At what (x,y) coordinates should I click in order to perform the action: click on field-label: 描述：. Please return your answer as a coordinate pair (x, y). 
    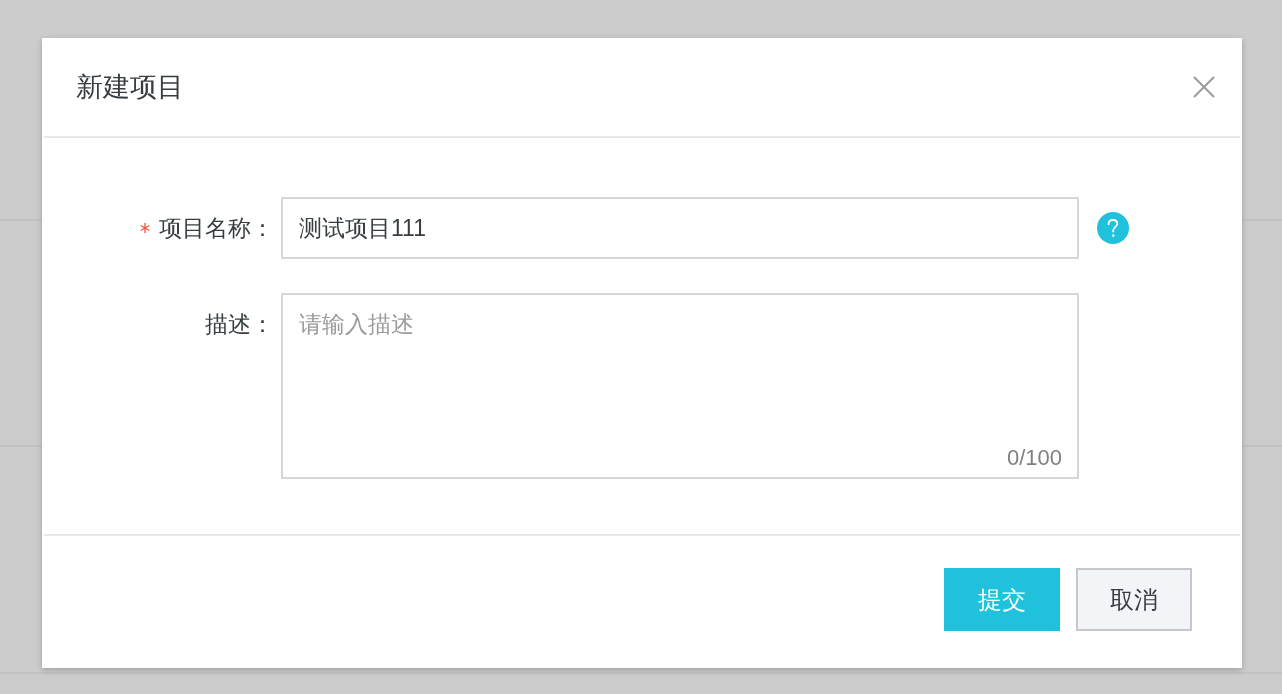
    Looking at the image, I should click on (239, 324).